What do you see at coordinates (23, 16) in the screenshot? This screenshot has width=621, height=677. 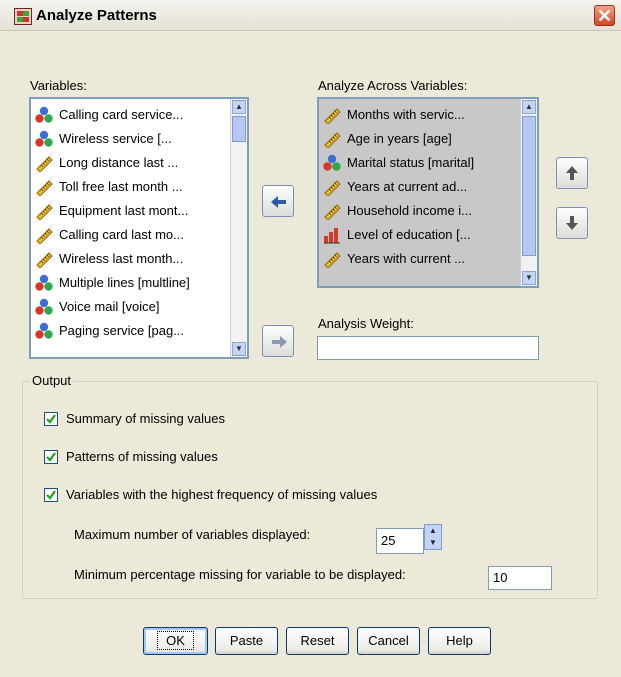 I see `app-icon` at bounding box center [23, 16].